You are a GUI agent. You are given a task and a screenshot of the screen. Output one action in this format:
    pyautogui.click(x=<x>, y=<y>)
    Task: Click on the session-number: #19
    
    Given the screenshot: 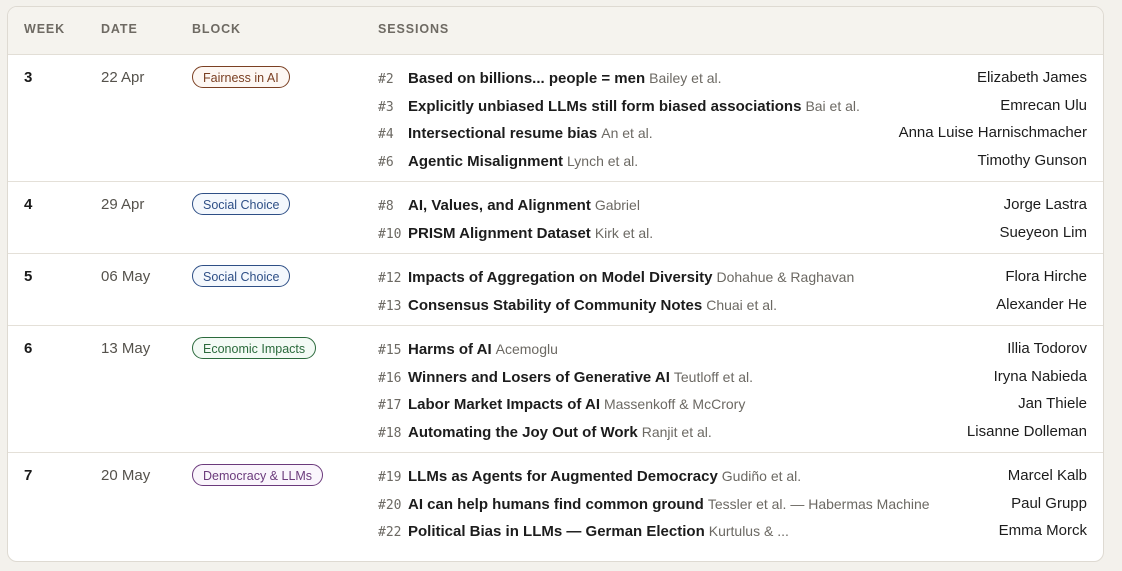 What is the action you would take?
    pyautogui.click(x=390, y=477)
    